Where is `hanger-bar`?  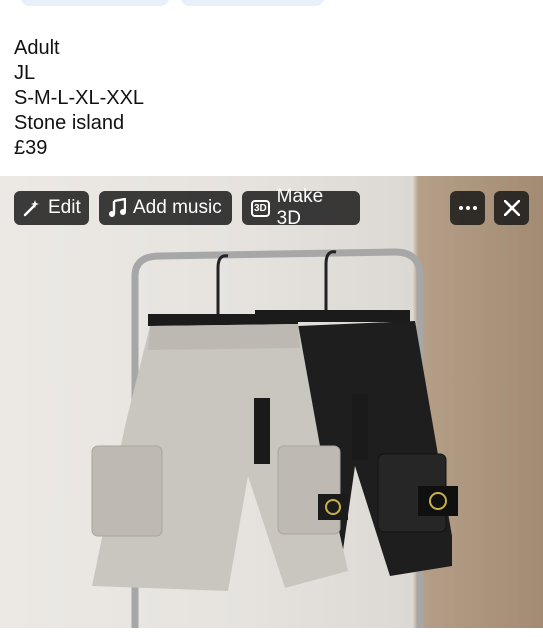
hanger-bar is located at coordinates (332, 316).